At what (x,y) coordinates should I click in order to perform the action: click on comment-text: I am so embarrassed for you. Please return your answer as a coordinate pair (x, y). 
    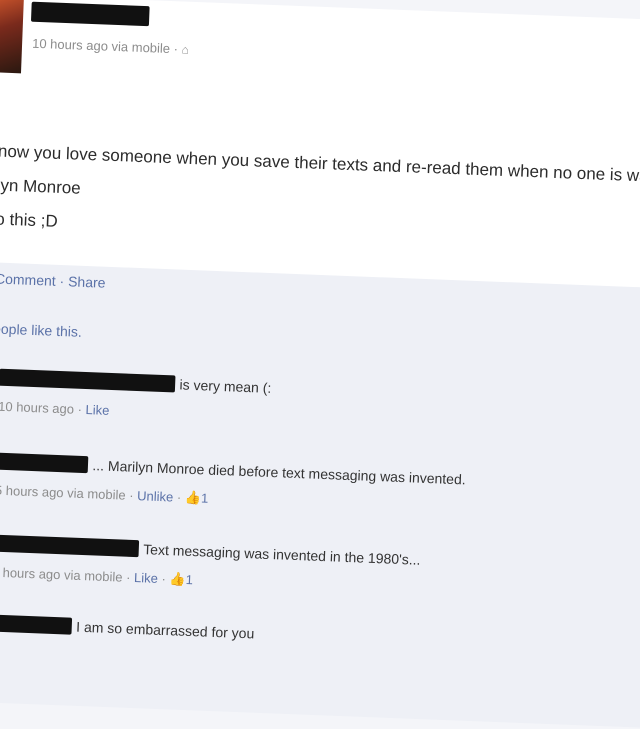
    Looking at the image, I should click on (165, 630).